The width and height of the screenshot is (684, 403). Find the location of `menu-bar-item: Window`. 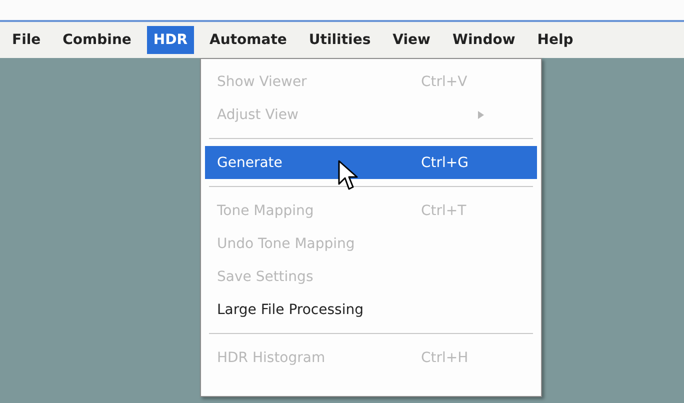

menu-bar-item: Window is located at coordinates (484, 40).